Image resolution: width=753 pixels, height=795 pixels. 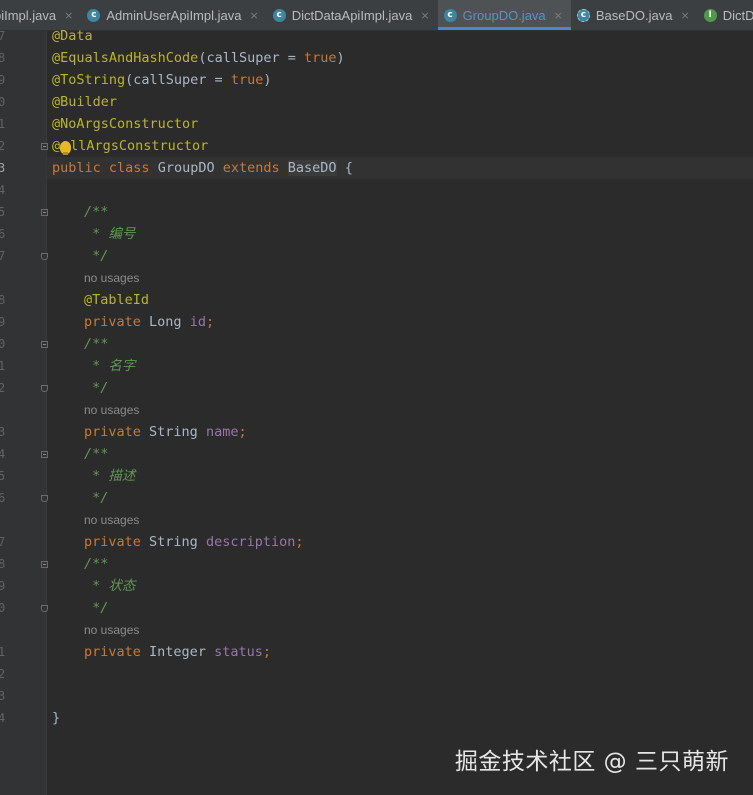 What do you see at coordinates (3, 190) in the screenshot?
I see `line-number: 4` at bounding box center [3, 190].